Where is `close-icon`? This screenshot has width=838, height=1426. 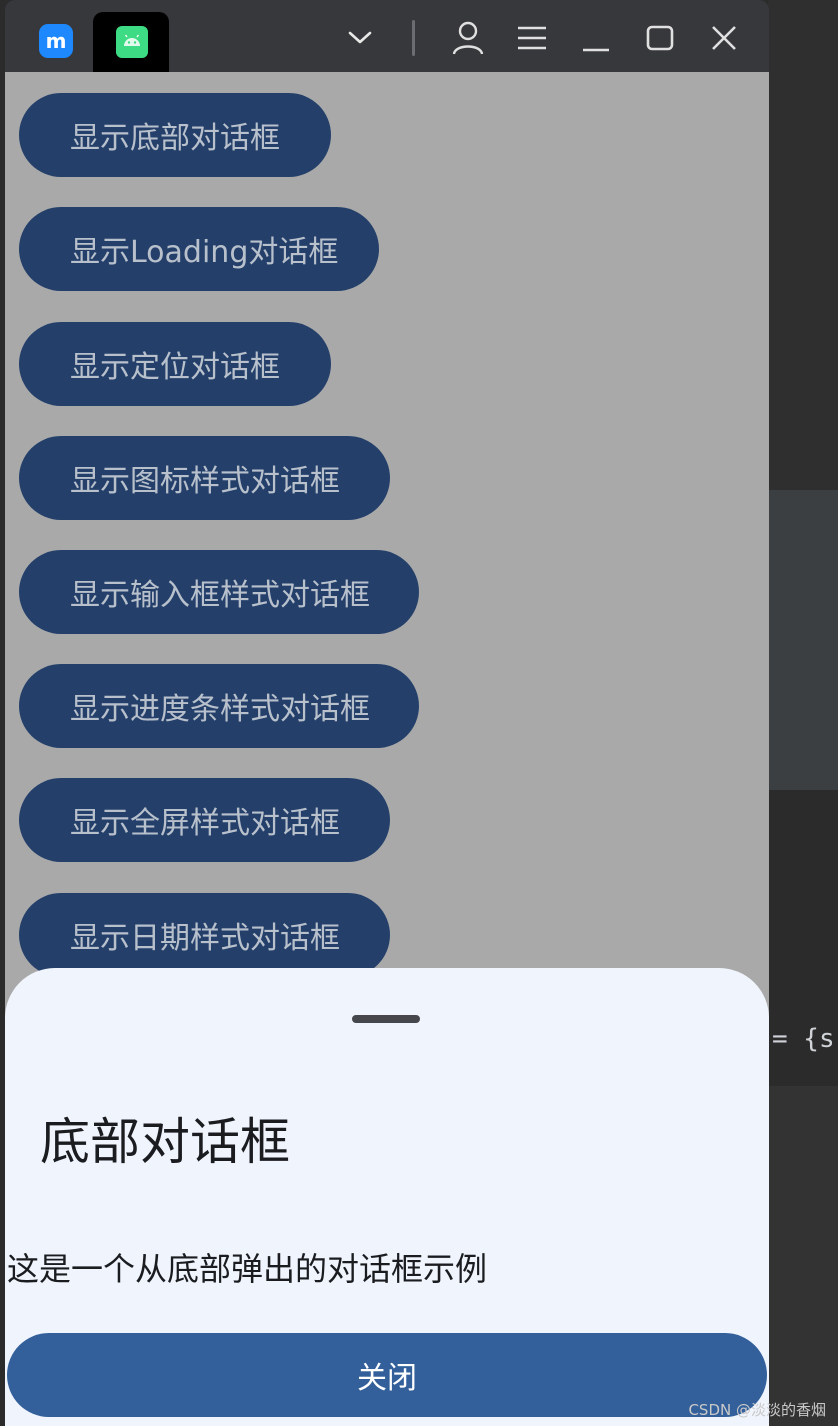 close-icon is located at coordinates (724, 38).